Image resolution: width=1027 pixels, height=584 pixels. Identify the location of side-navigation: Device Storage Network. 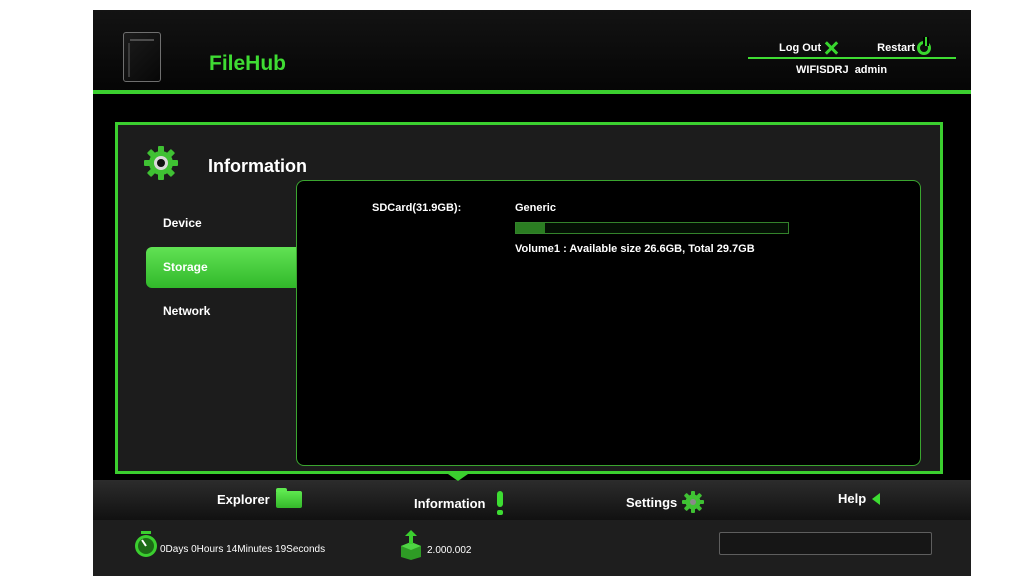
(221, 269).